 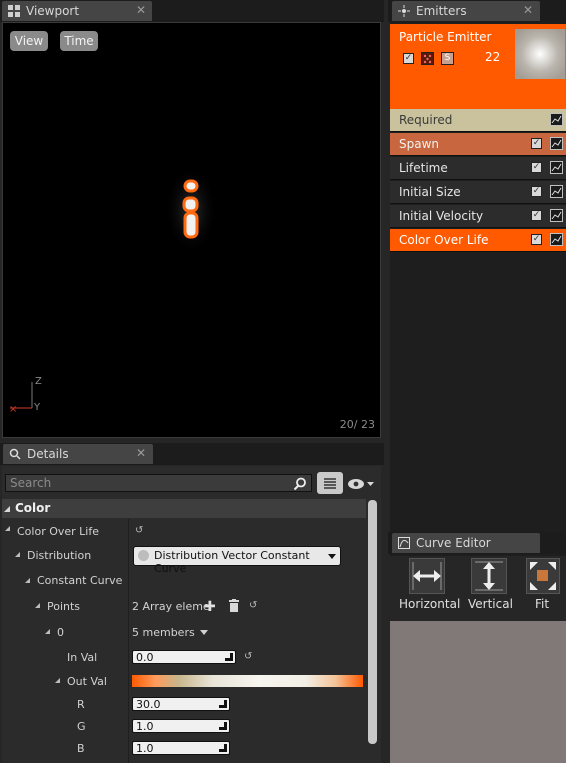 I want to click on viewport-icon, so click(x=14, y=11).